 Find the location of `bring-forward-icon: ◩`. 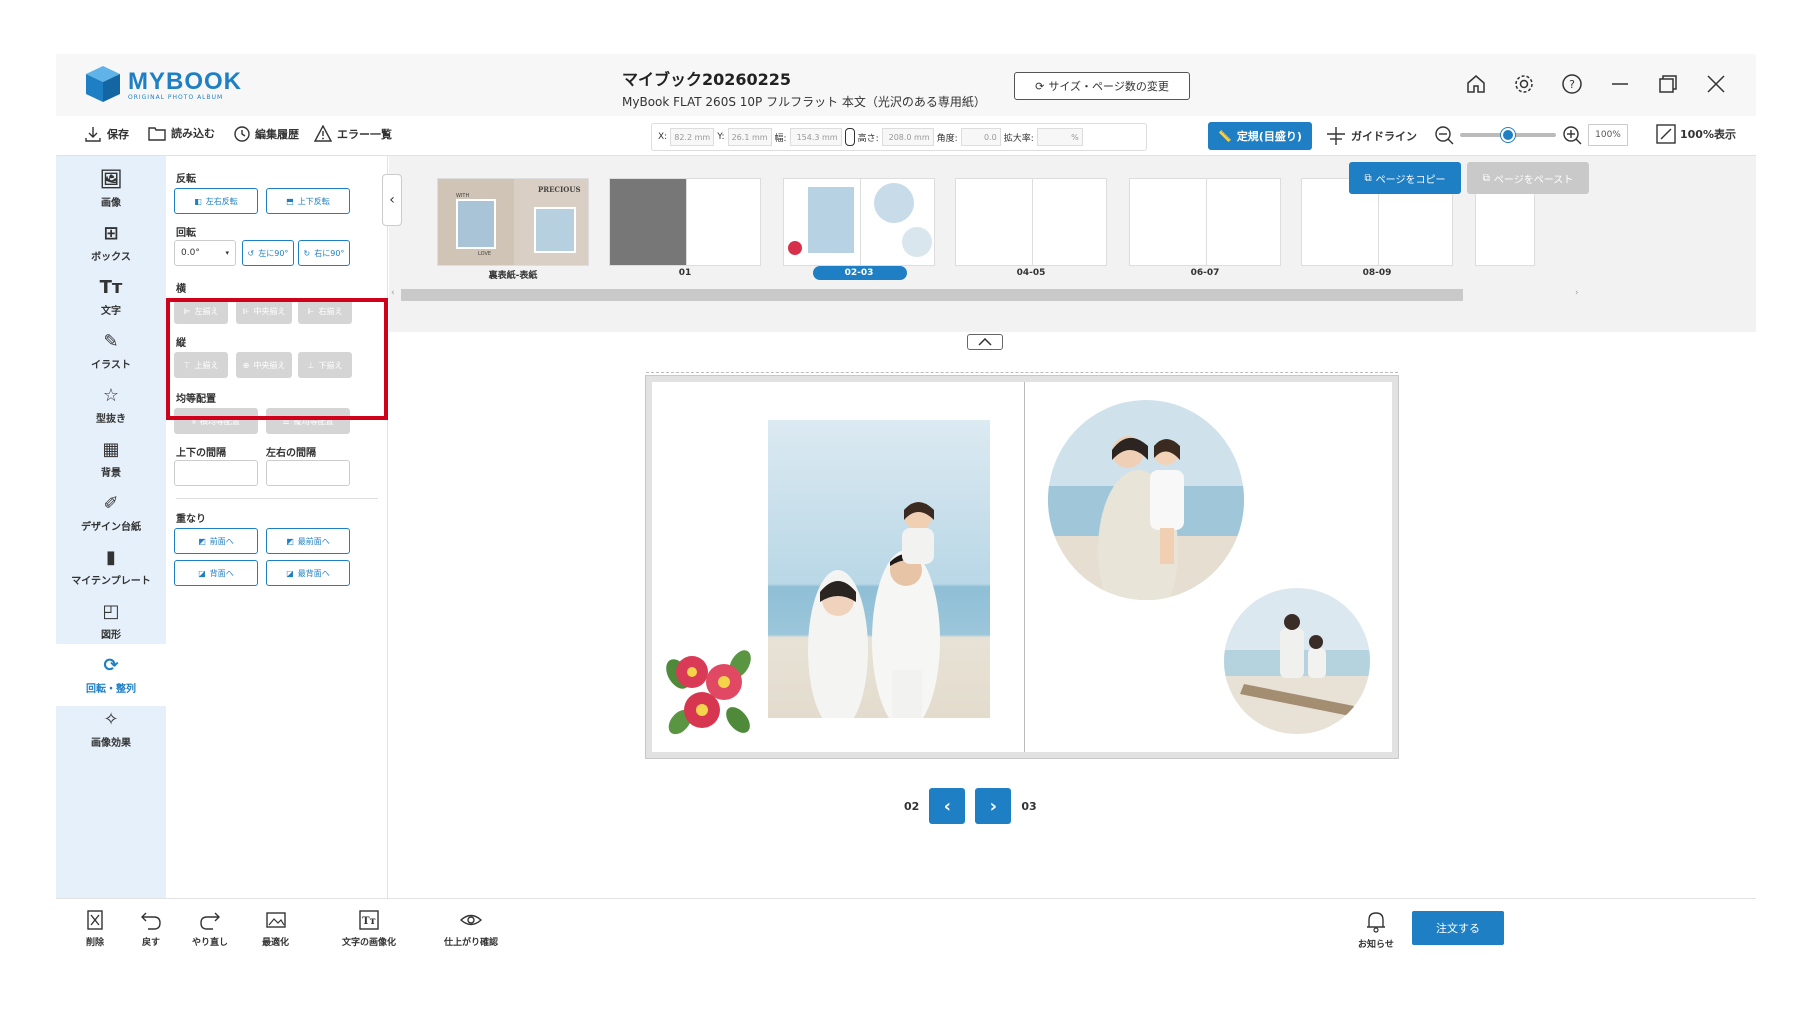

bring-forward-icon: ◩ is located at coordinates (202, 541).